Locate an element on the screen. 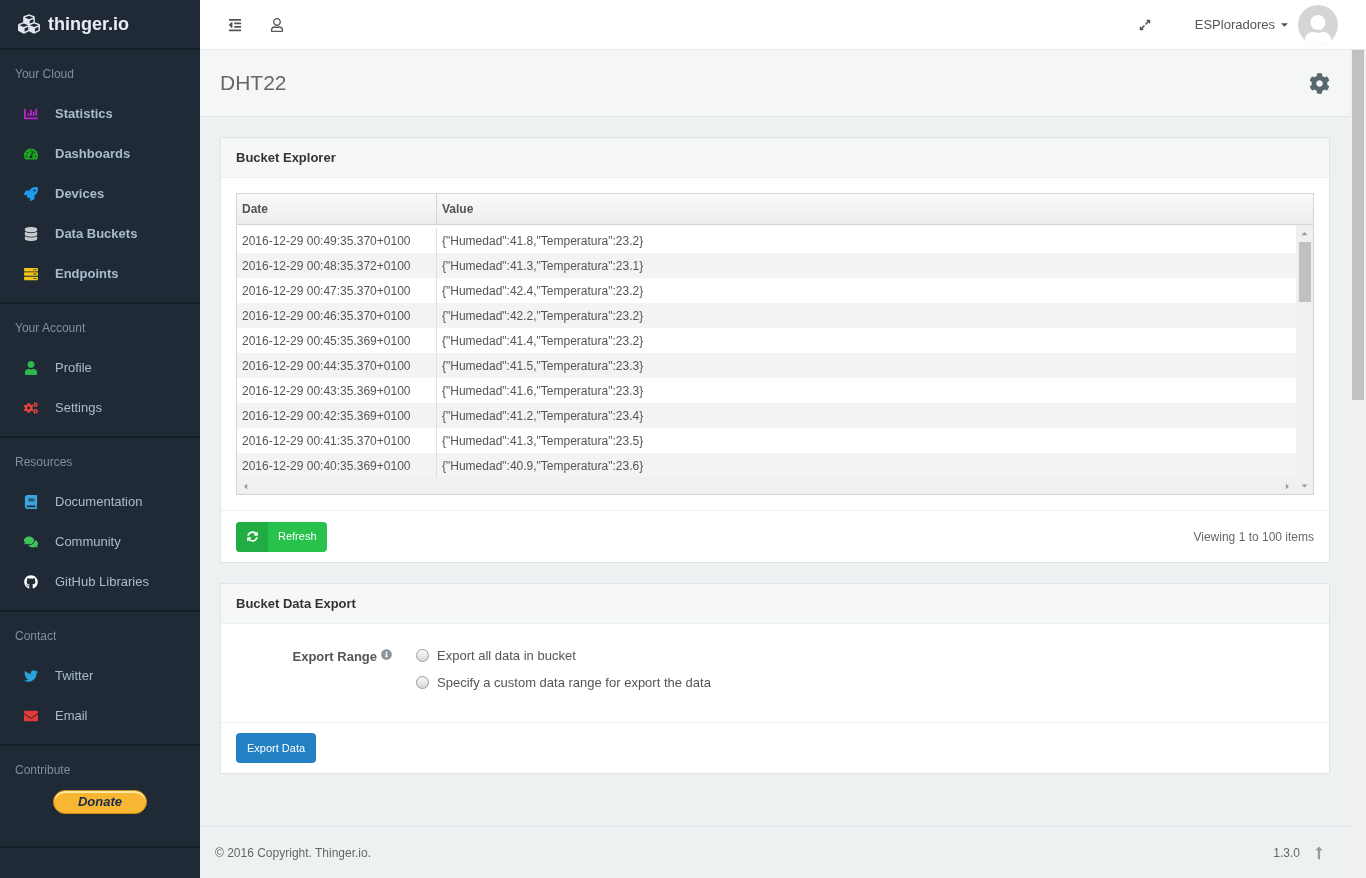 This screenshot has height=878, width=1366. table-cell-text: 2016-12-29 00:48:35.372+0100 is located at coordinates (326, 266).